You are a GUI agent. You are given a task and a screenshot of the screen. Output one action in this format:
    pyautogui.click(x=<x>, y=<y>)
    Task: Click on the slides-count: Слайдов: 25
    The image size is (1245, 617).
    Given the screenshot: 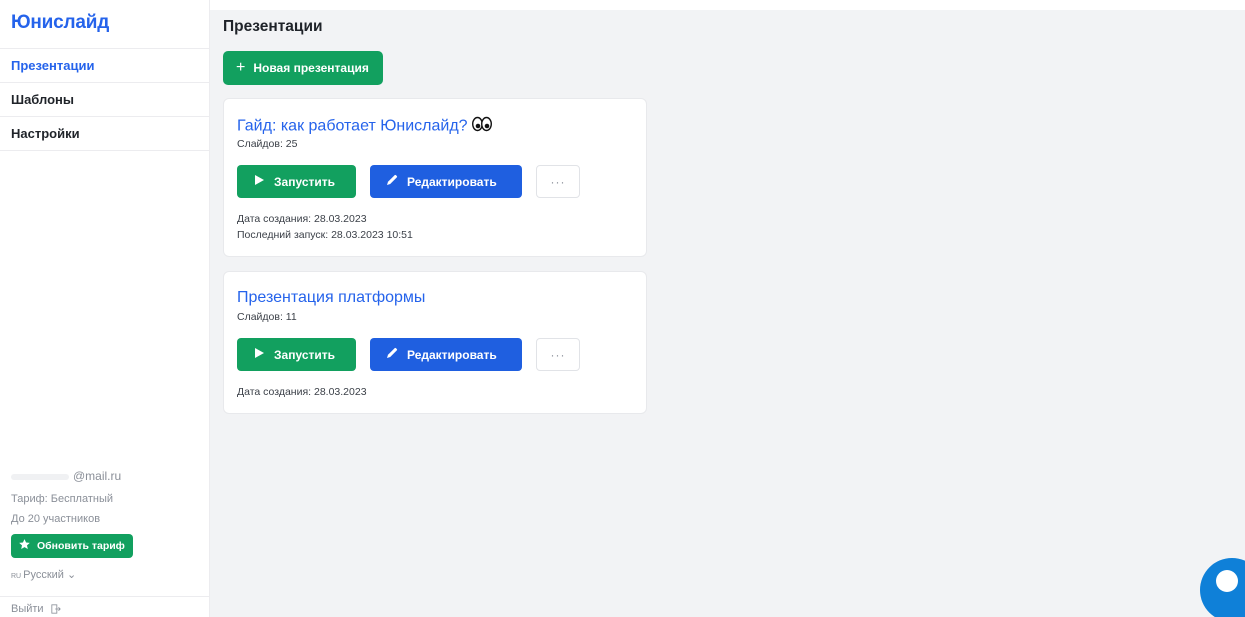 What is the action you would take?
    pyautogui.click(x=267, y=144)
    